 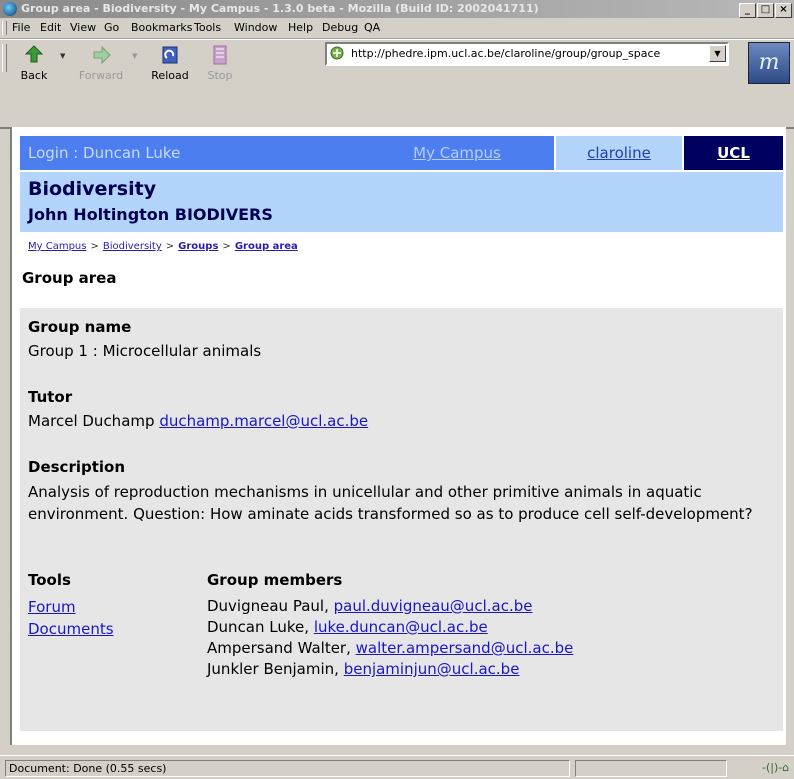 I want to click on documents-link: Documents, so click(x=71, y=629).